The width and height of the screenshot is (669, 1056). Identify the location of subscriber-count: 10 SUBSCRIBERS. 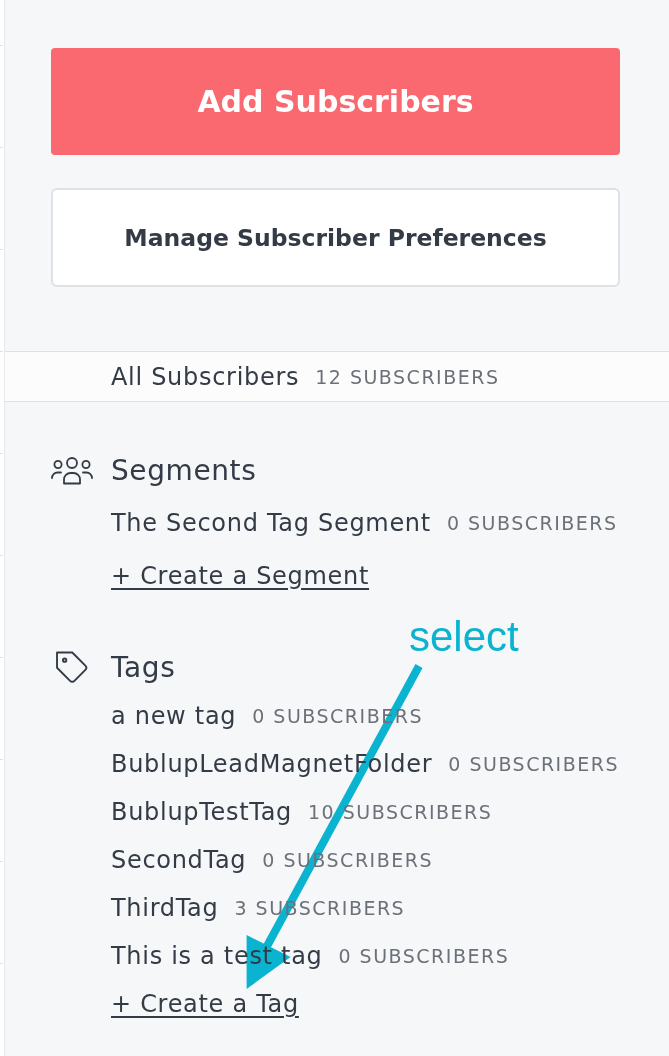
(400, 812).